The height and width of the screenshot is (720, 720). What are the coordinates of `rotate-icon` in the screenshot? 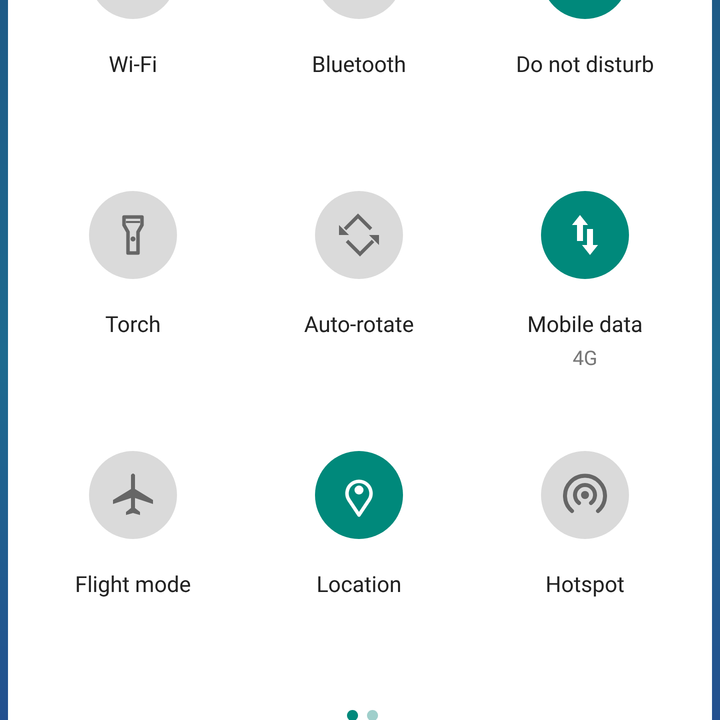 It's located at (359, 235).